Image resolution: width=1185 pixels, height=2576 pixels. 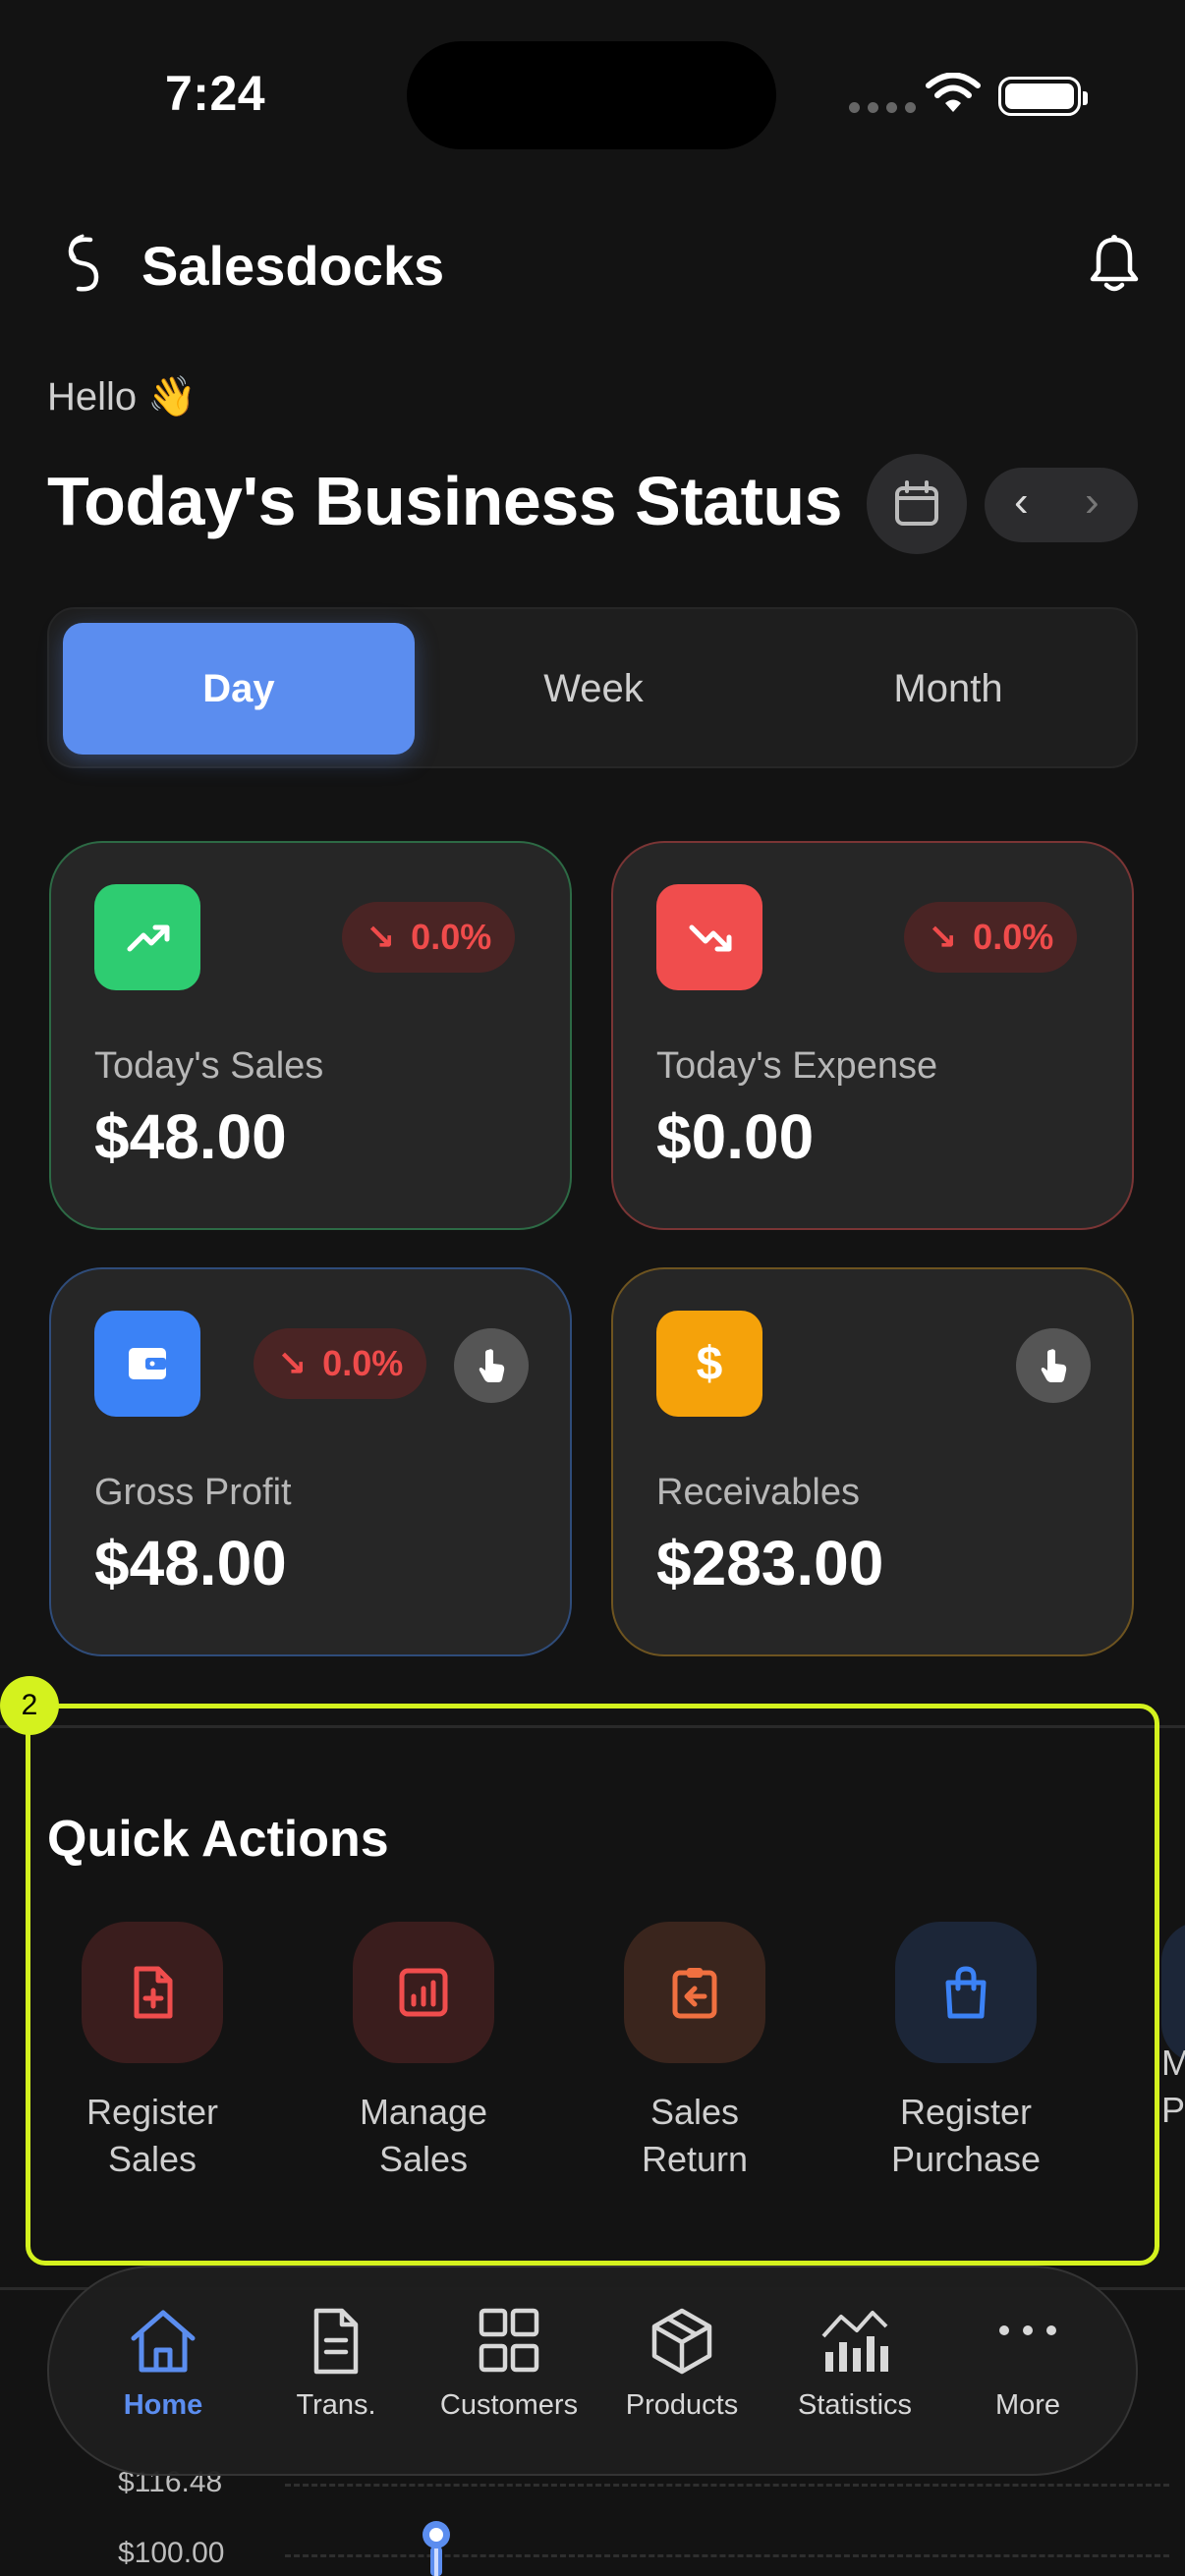 I want to click on quick-action-register-sales: Register Sales, so click(x=152, y=2052).